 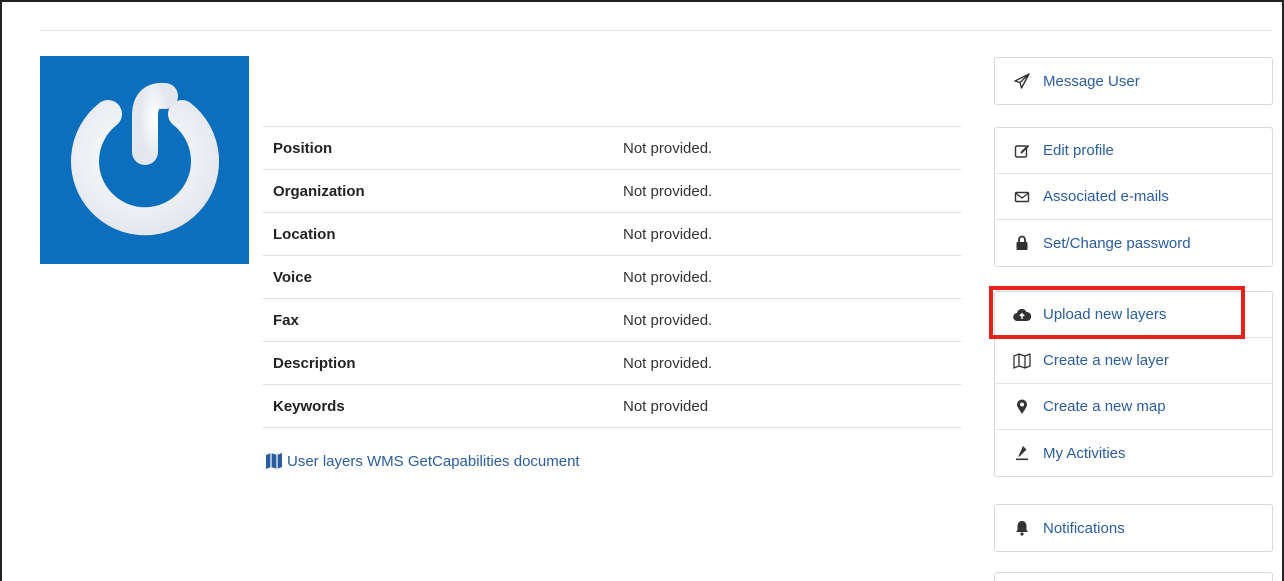 I want to click on map-outline-icon, so click(x=1022, y=361).